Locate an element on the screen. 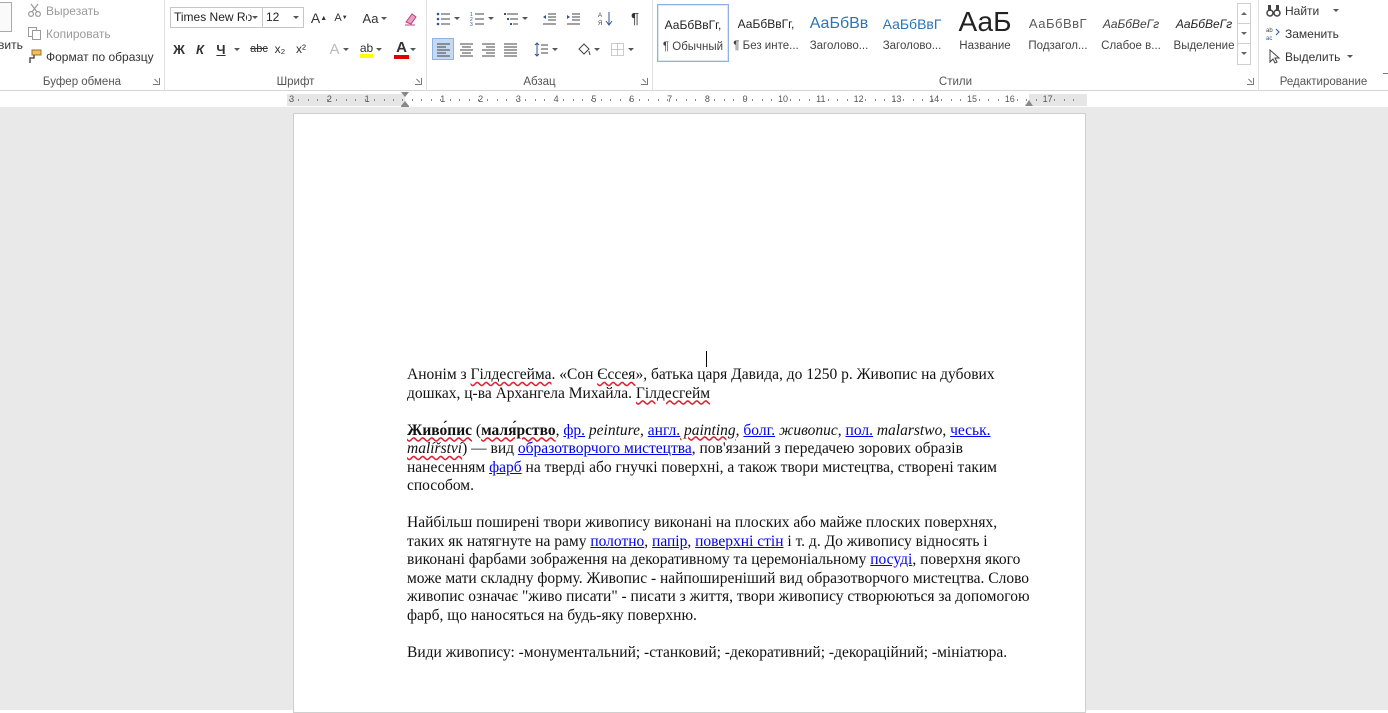 Image resolution: width=1388 pixels, height=713 pixels. style-preview: АаБбВвГг, is located at coordinates (766, 24).